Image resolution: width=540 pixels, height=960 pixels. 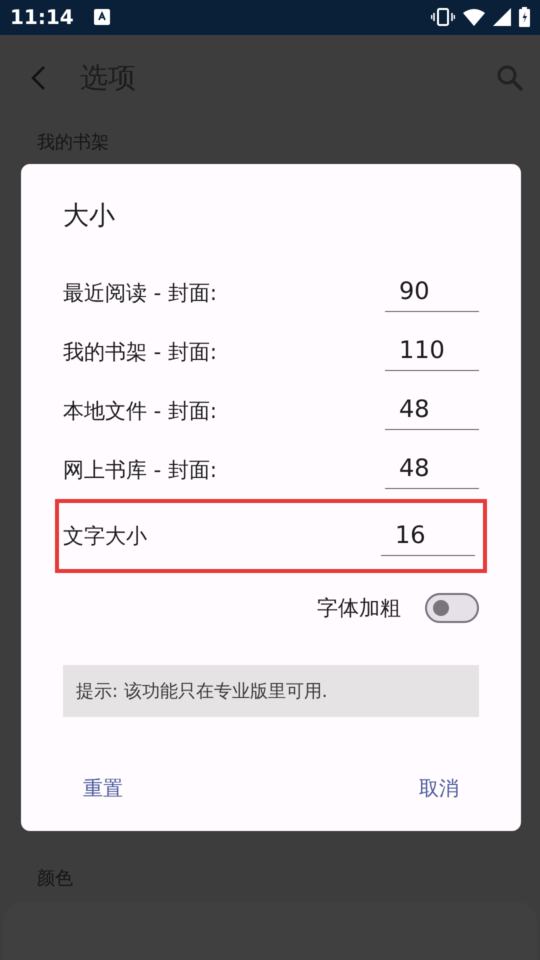 What do you see at coordinates (38, 78) in the screenshot?
I see `back-icon` at bounding box center [38, 78].